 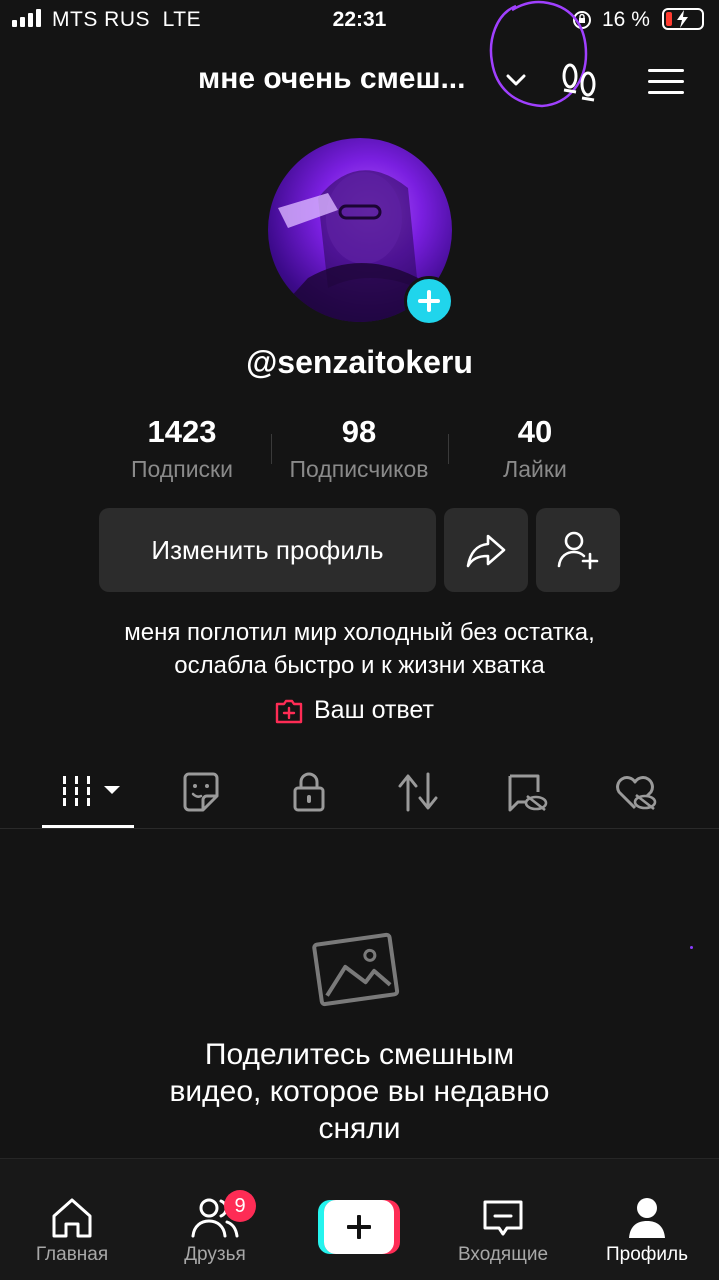 What do you see at coordinates (666, 82) in the screenshot?
I see `menu-icon` at bounding box center [666, 82].